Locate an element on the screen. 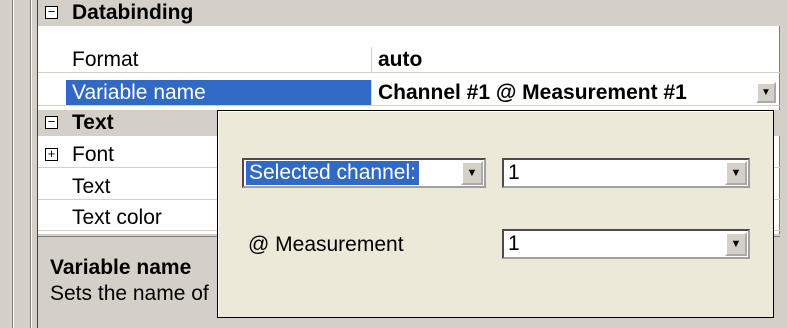  property-value: auto is located at coordinates (576, 59).